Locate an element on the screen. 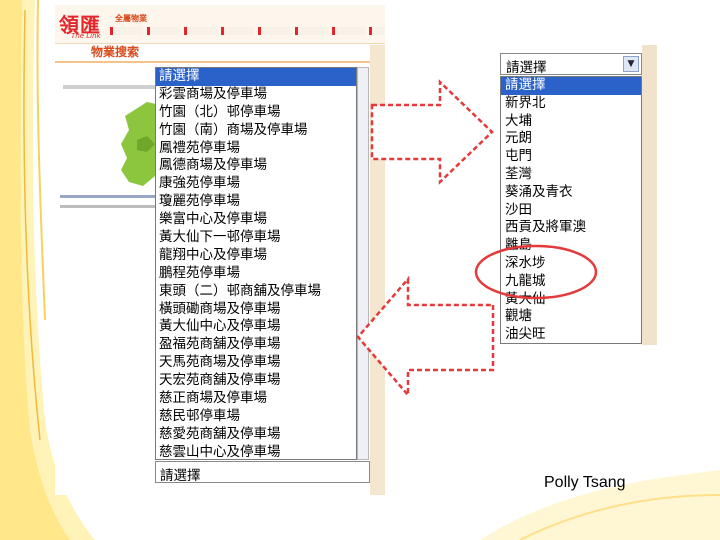 This screenshot has height=540, width=720. highlight-circle is located at coordinates (536, 272).